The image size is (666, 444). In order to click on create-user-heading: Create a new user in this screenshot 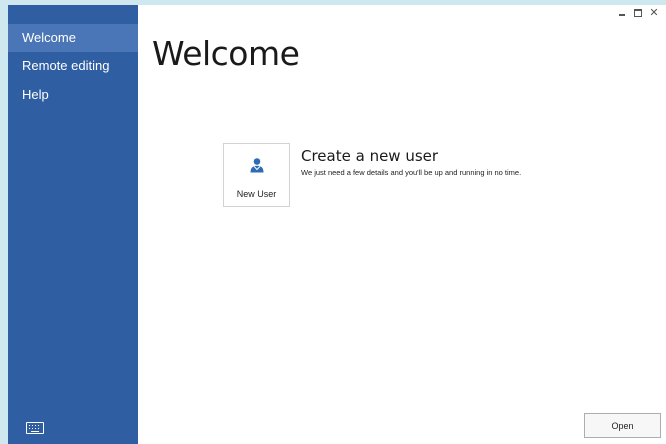, I will do `click(370, 156)`.